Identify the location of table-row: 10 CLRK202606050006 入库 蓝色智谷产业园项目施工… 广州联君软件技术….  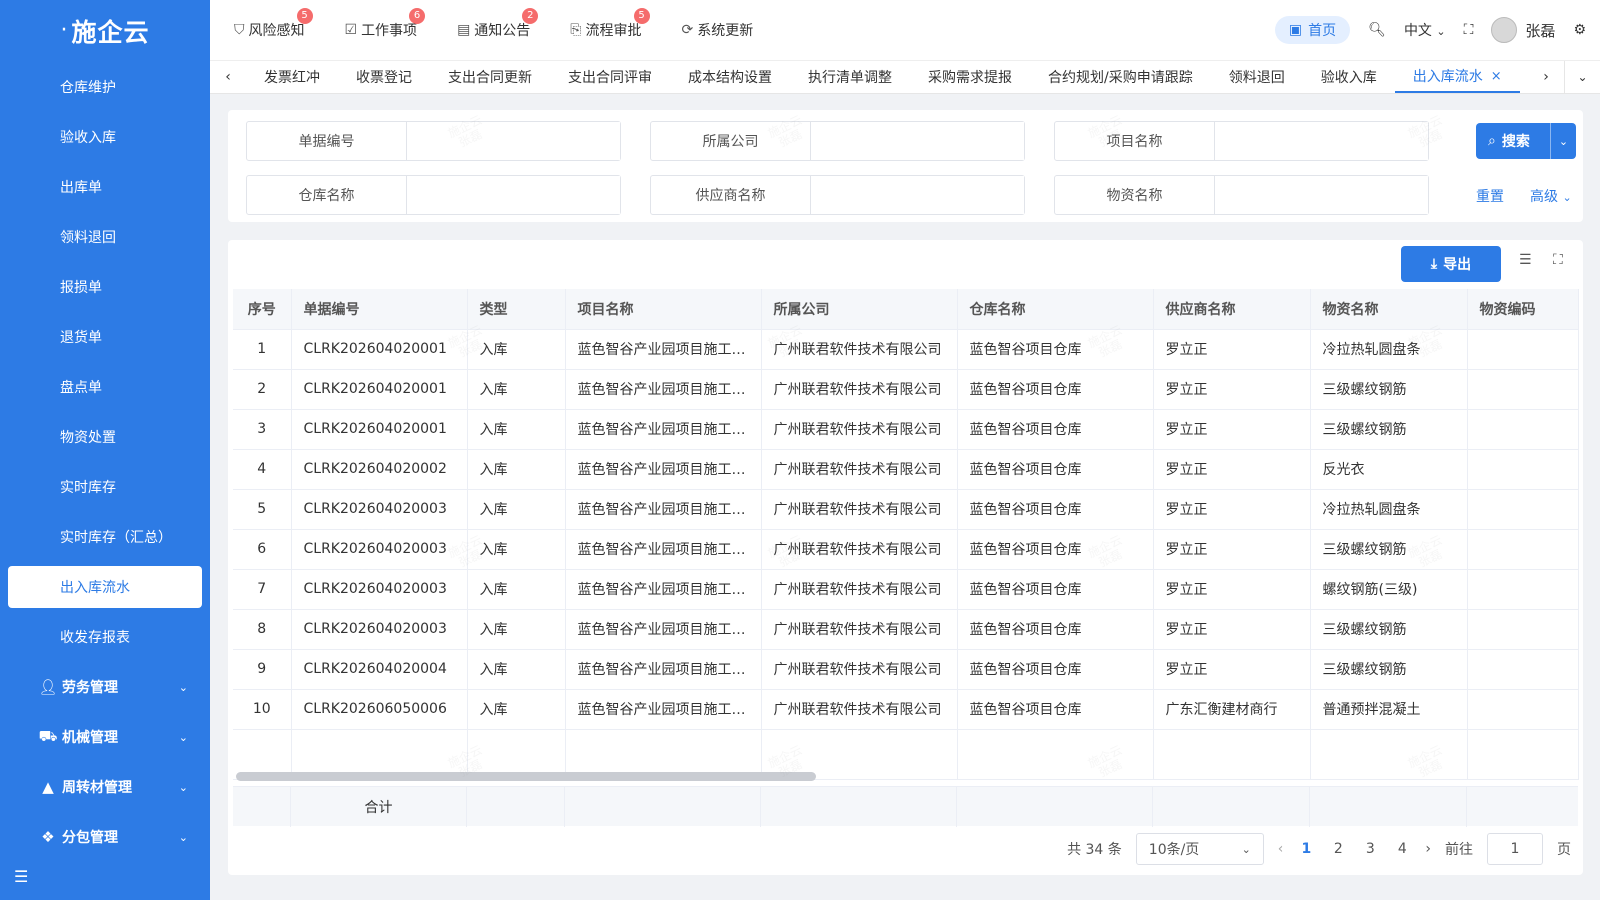
(906, 709).